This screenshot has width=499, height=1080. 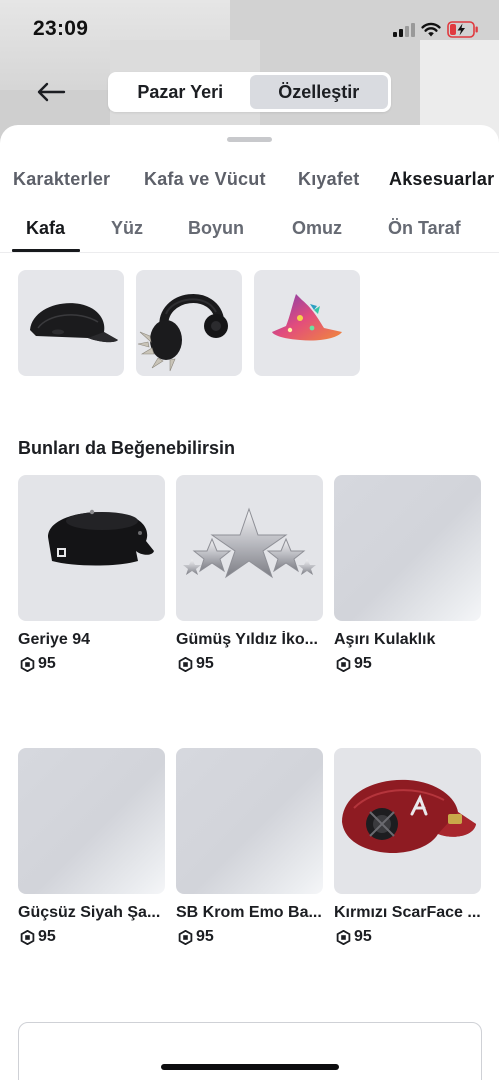 What do you see at coordinates (318, 92) in the screenshot?
I see `segment-customize: Özelleştir` at bounding box center [318, 92].